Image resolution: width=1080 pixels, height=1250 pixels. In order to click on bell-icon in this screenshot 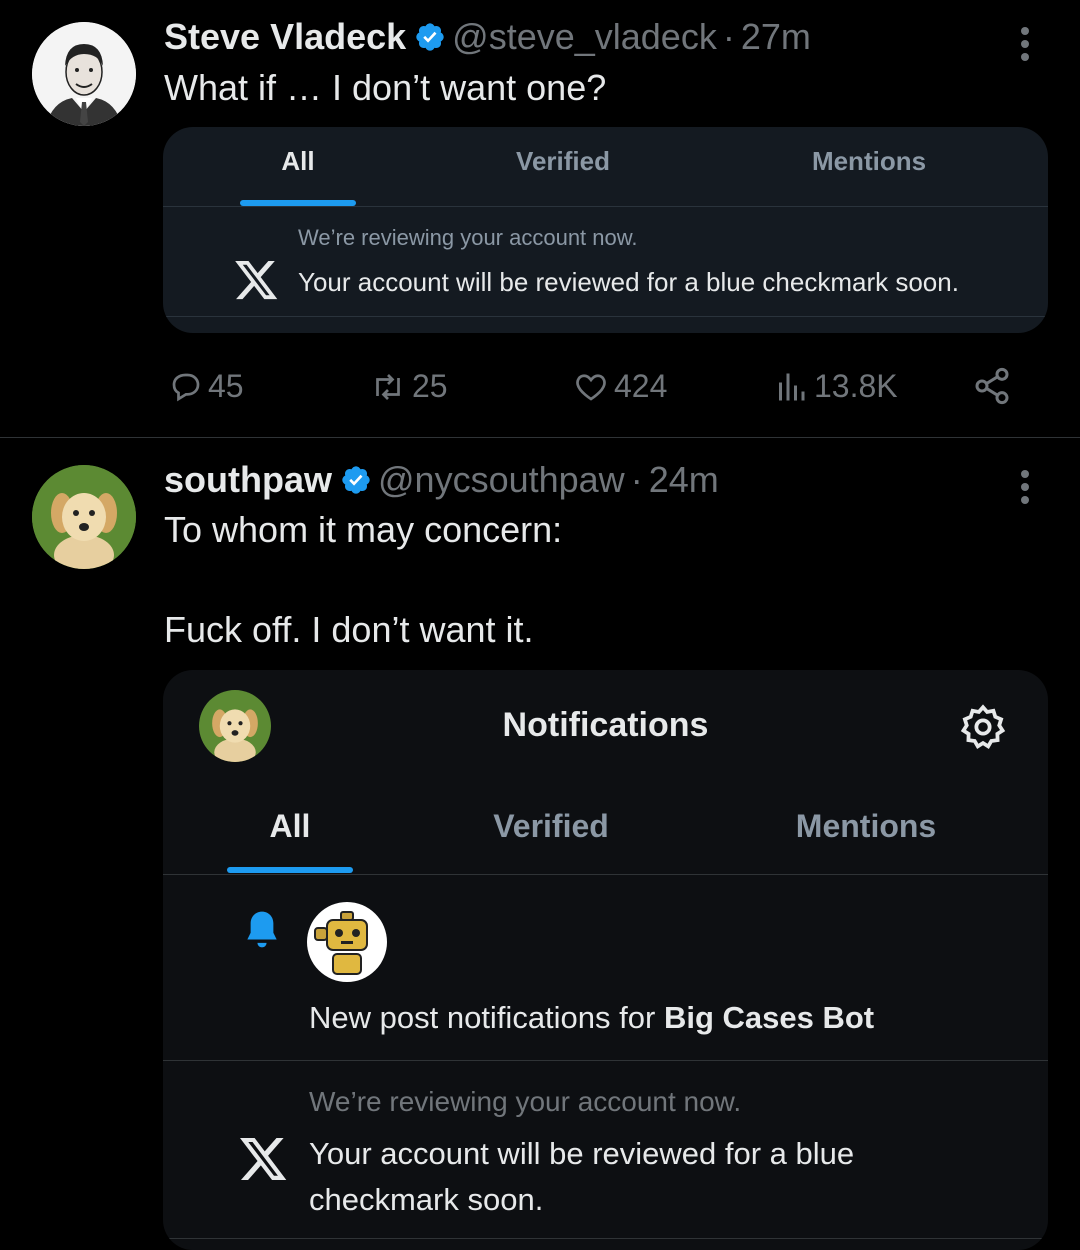, I will do `click(262, 929)`.